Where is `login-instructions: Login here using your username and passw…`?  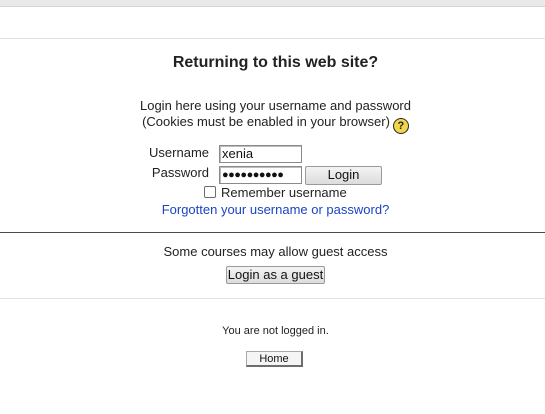 login-instructions: Login here using your username and passw… is located at coordinates (275, 105).